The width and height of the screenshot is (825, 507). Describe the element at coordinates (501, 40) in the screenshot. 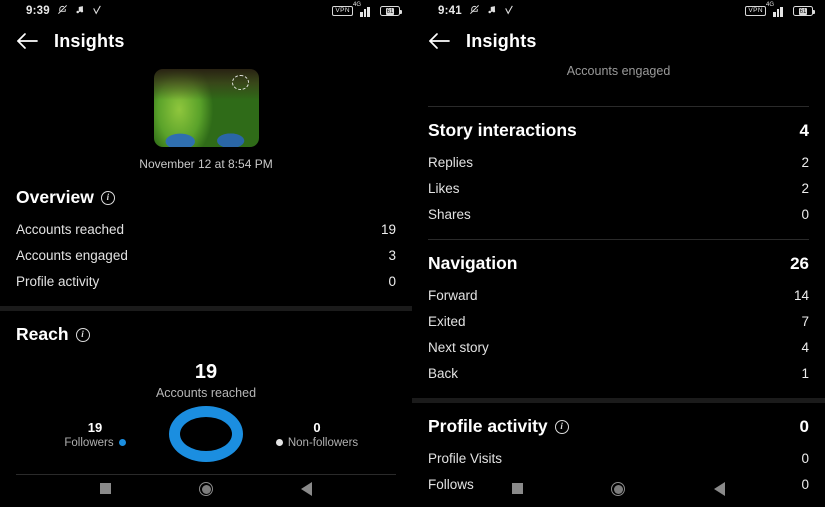

I see `page-title: Insights` at that location.